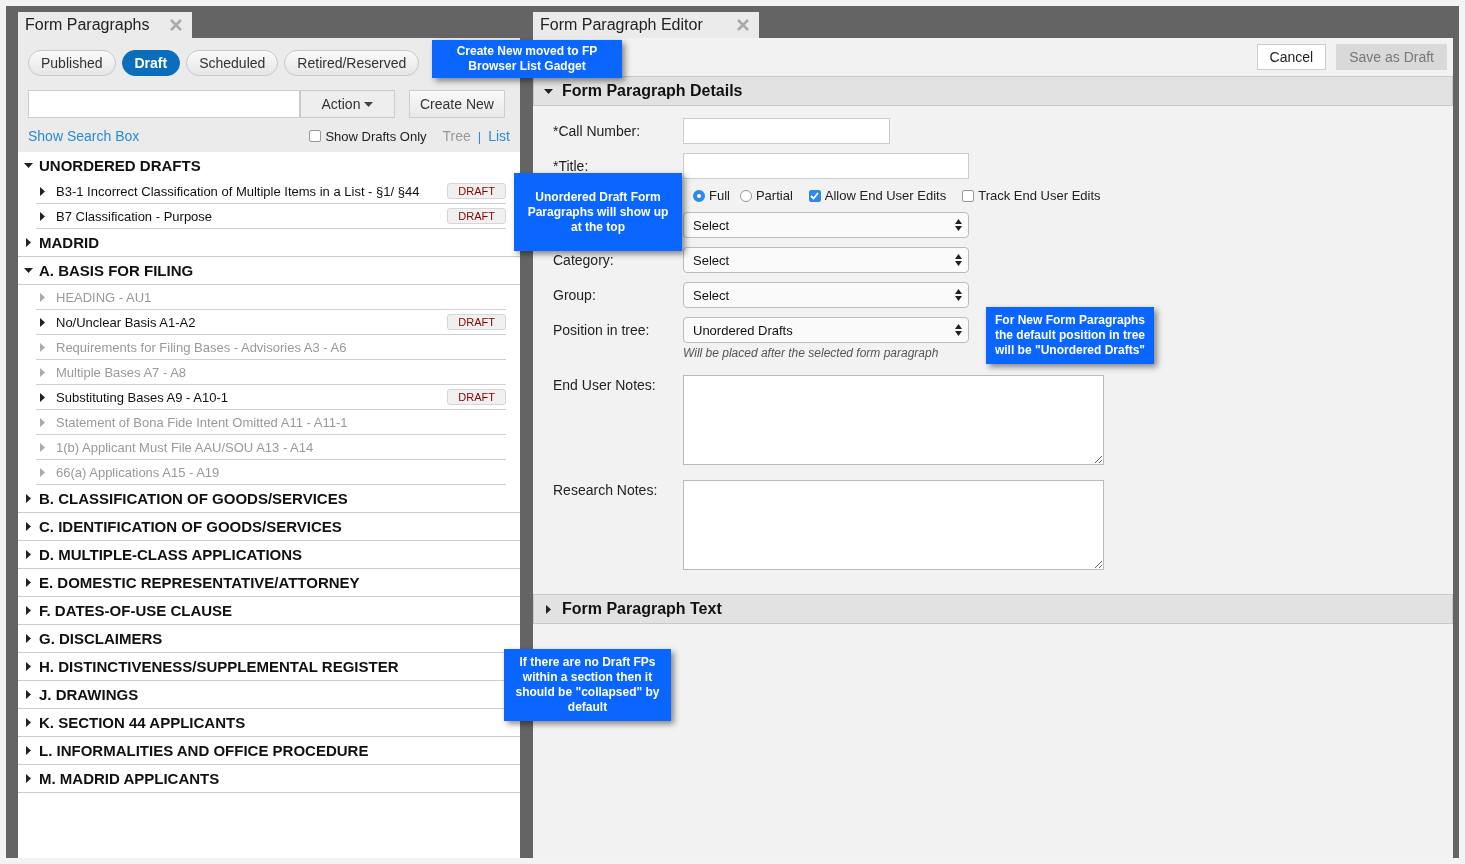 This screenshot has width=1465, height=864. What do you see at coordinates (1070, 335) in the screenshot?
I see `annotation-tooltip: For New Form Paragraphs the default position in tree will be "Unordered Drafts"` at bounding box center [1070, 335].